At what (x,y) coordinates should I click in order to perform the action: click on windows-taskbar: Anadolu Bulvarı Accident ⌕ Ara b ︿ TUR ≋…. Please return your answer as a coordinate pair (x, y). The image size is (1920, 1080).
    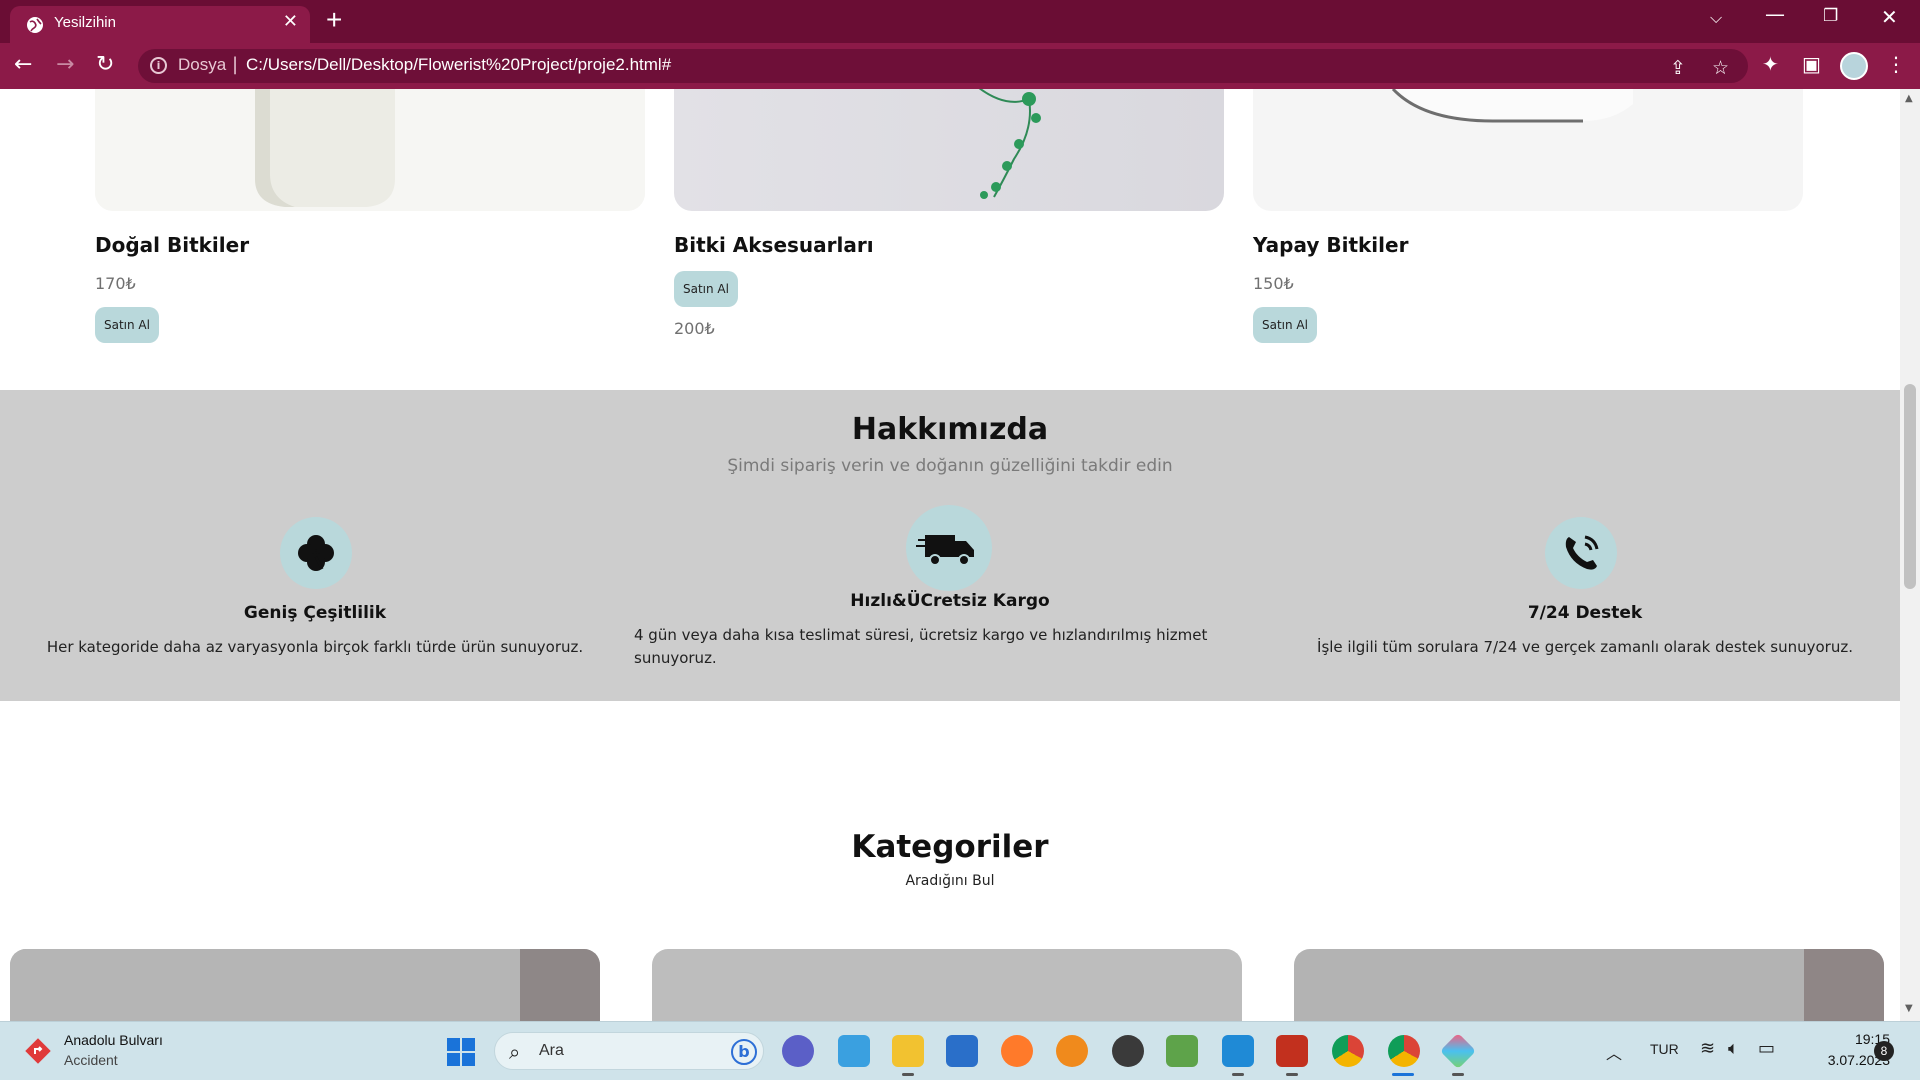
    Looking at the image, I should click on (960, 1050).